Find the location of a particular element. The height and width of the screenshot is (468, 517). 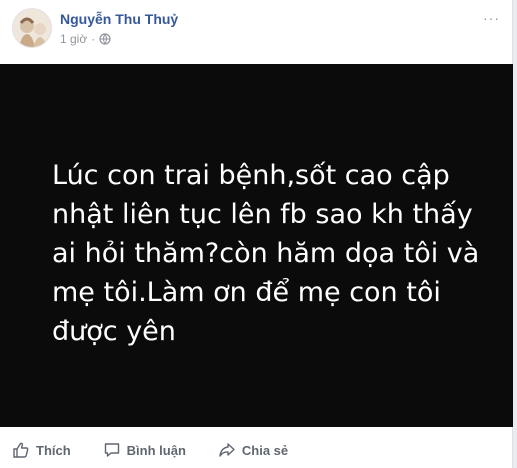

post-header: Nguyễn Thu Thuỷ 1 giờ · ··· is located at coordinates (256, 30).